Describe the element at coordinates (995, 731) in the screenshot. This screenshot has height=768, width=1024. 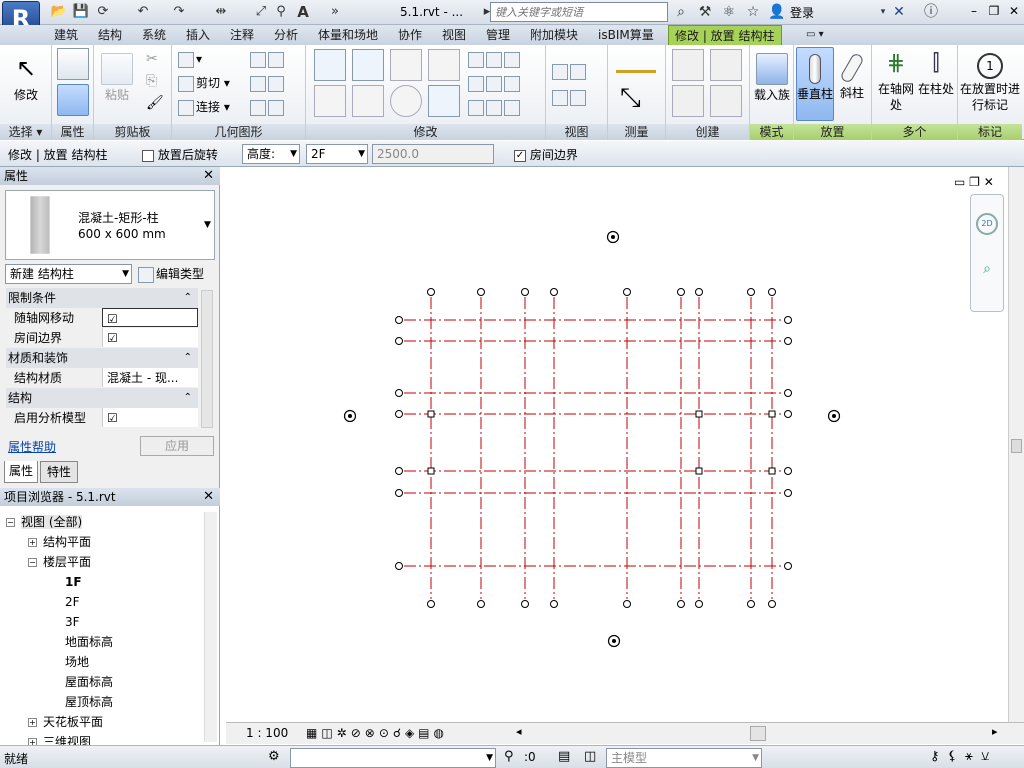
I see `scroll-right-icon: ▸` at that location.